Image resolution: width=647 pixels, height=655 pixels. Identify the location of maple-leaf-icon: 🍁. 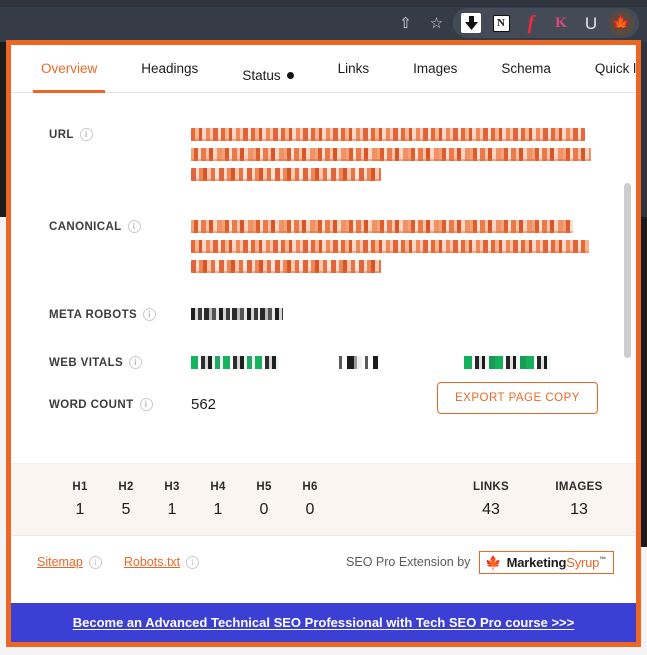
(493, 562).